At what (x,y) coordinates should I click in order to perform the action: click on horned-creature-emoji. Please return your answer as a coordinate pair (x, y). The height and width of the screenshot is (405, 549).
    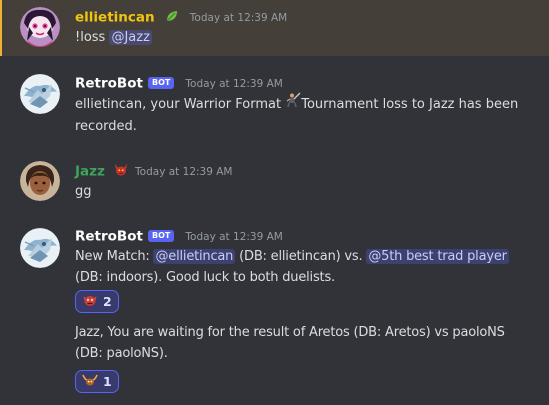
    Looking at the image, I should click on (90, 382).